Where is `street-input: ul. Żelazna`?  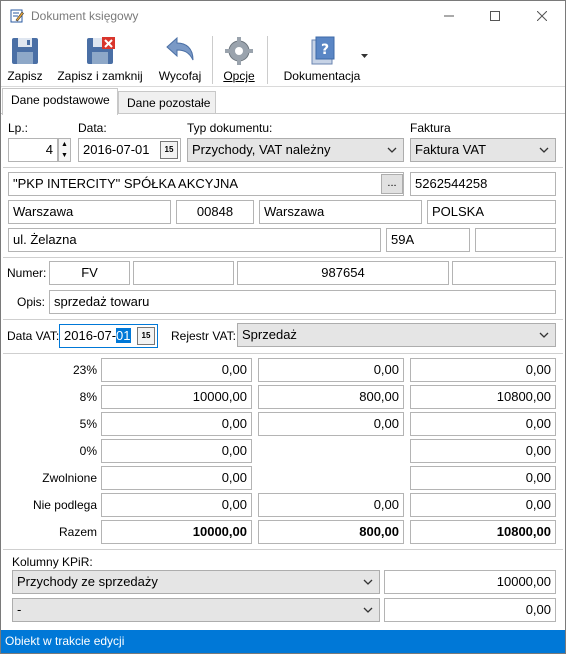 street-input: ul. Żelazna is located at coordinates (194, 240).